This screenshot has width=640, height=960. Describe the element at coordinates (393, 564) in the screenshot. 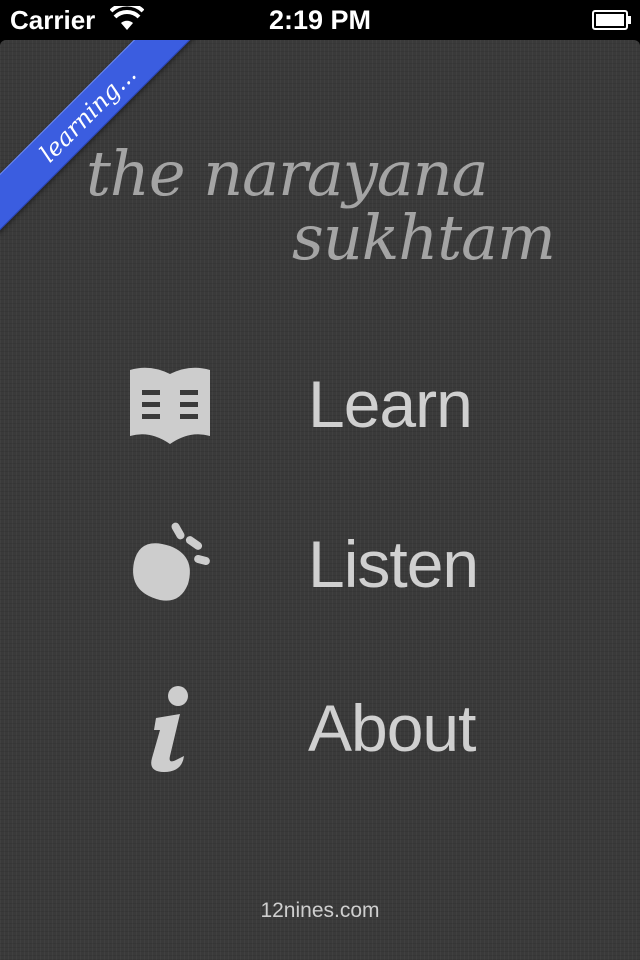

I see `listen-label: Listen` at that location.